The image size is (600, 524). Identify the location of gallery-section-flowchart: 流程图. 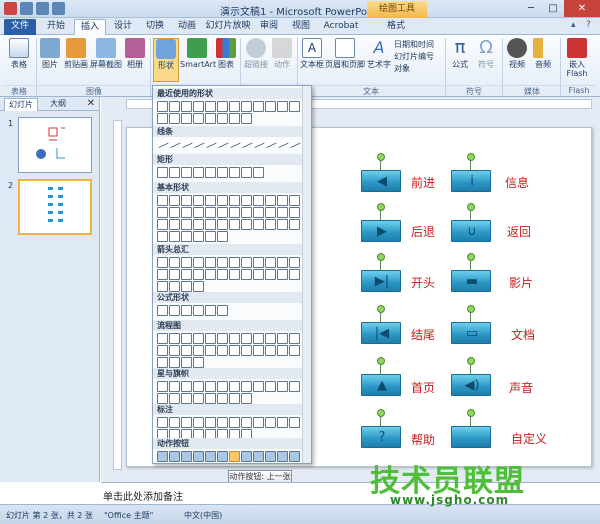
(228, 325).